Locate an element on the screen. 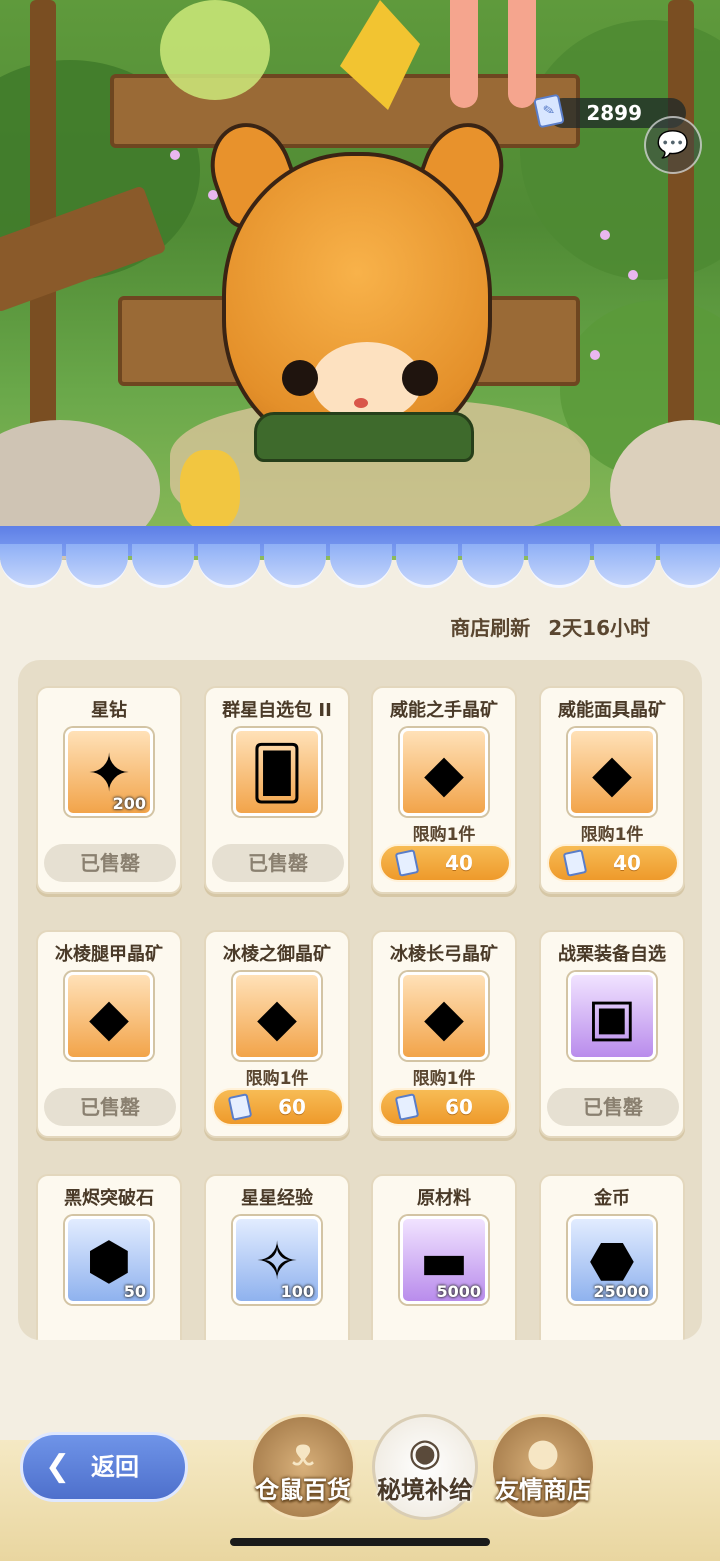  refresh-time: 2天16小时 is located at coordinates (599, 628).